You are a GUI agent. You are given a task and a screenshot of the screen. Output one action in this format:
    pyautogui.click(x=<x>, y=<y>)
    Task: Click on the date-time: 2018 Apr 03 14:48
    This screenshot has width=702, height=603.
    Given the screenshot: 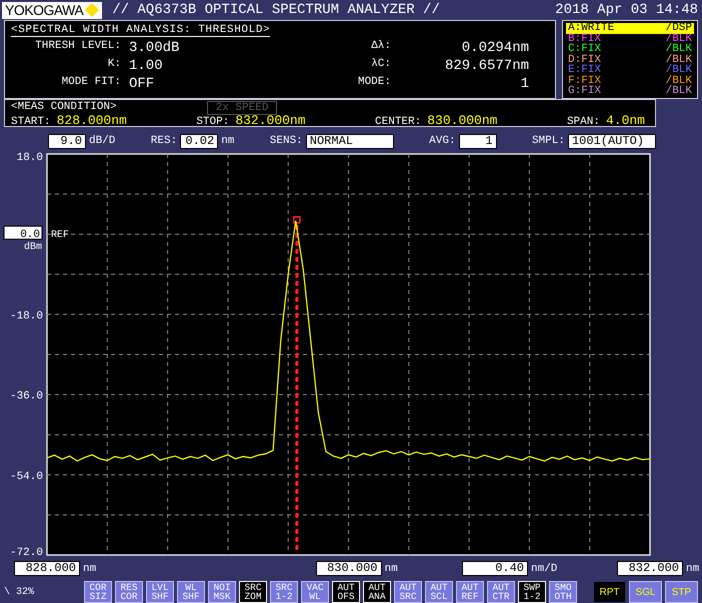 What is the action you would take?
    pyautogui.click(x=626, y=10)
    